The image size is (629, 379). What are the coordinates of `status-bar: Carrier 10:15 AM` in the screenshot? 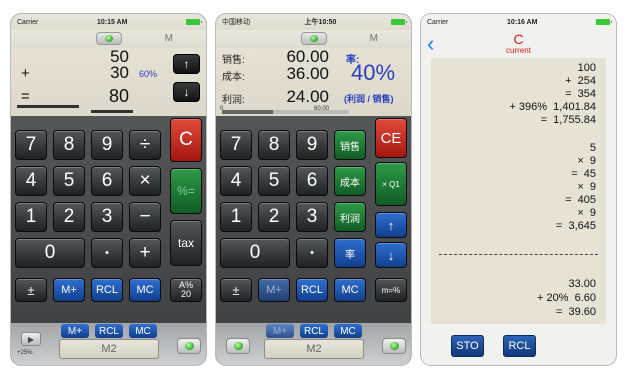 It's located at (108, 22).